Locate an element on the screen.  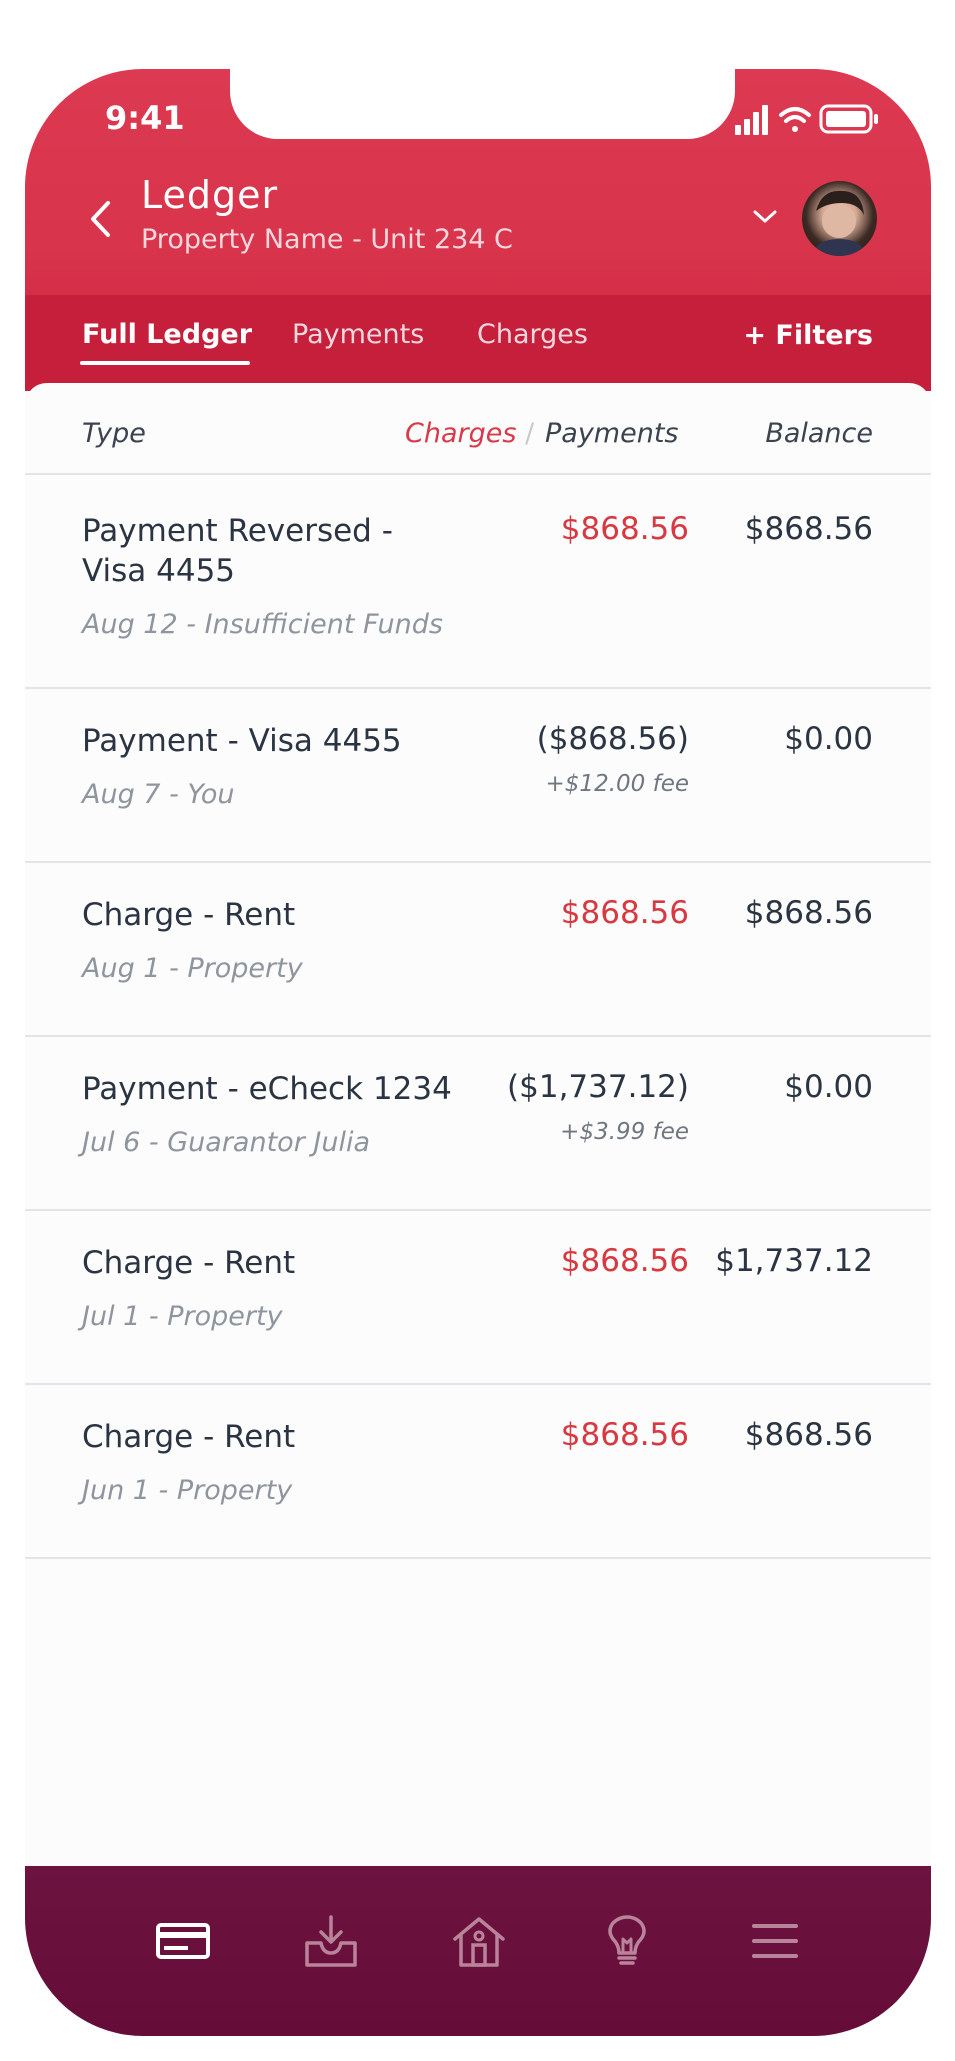
row-amount: ($868.56) is located at coordinates (612, 739).